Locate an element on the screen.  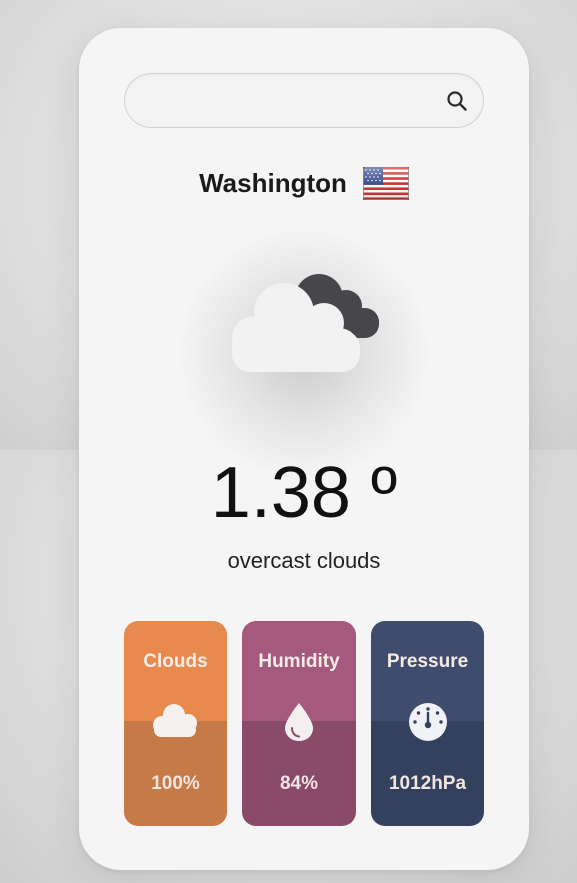
search-icon is located at coordinates (457, 101).